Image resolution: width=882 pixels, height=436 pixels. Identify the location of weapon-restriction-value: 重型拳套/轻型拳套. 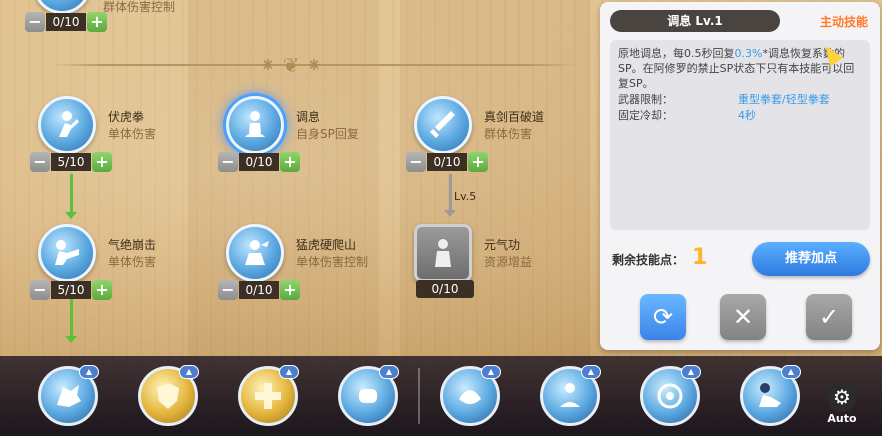
(784, 99).